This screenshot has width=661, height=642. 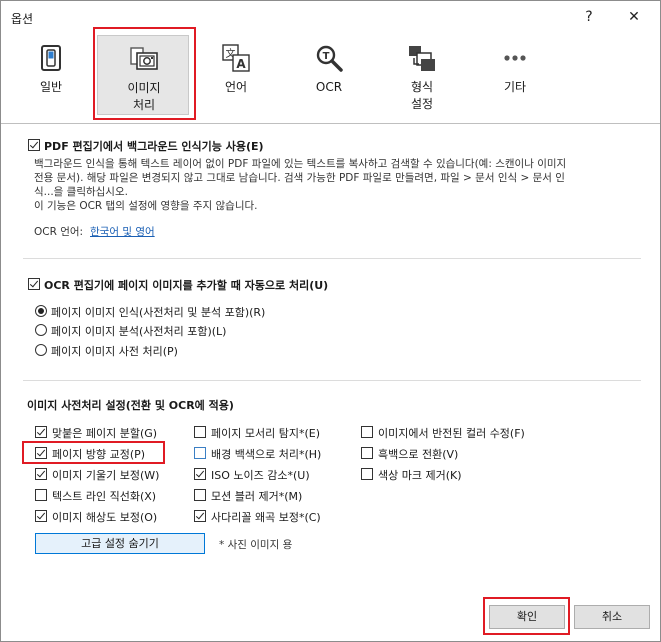 What do you see at coordinates (451, 433) in the screenshot?
I see `invert-colors-label: 이미지에서 반전된 컬러 수정(F)` at bounding box center [451, 433].